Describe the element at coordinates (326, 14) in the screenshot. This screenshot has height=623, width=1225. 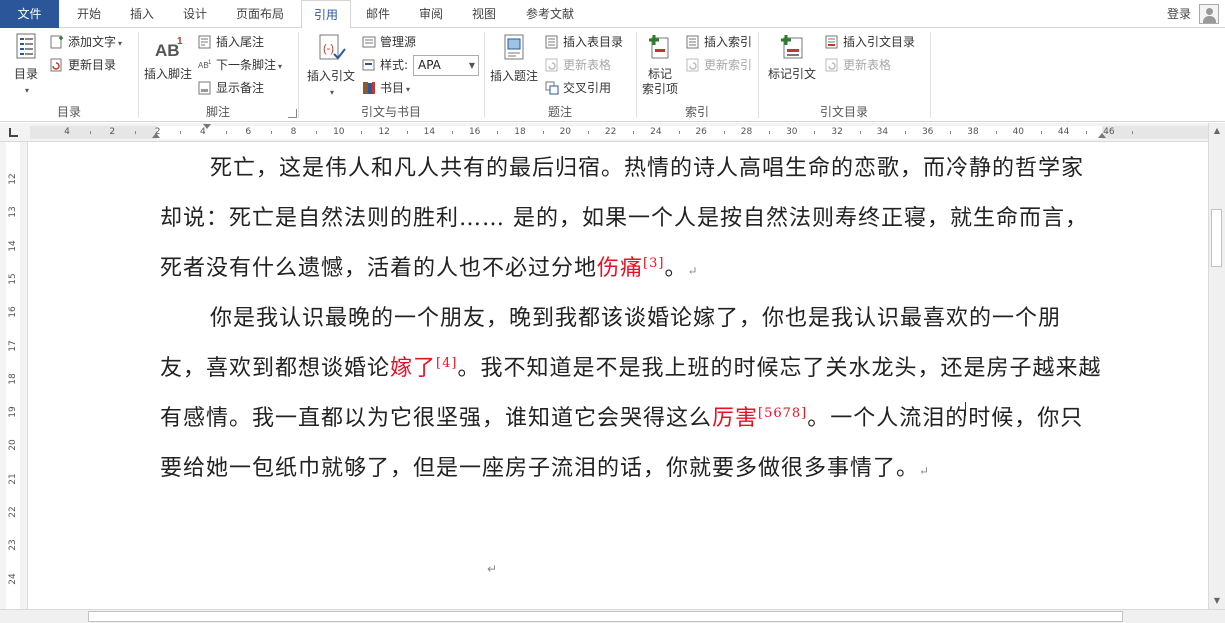
I see `tab-references: 引用` at that location.